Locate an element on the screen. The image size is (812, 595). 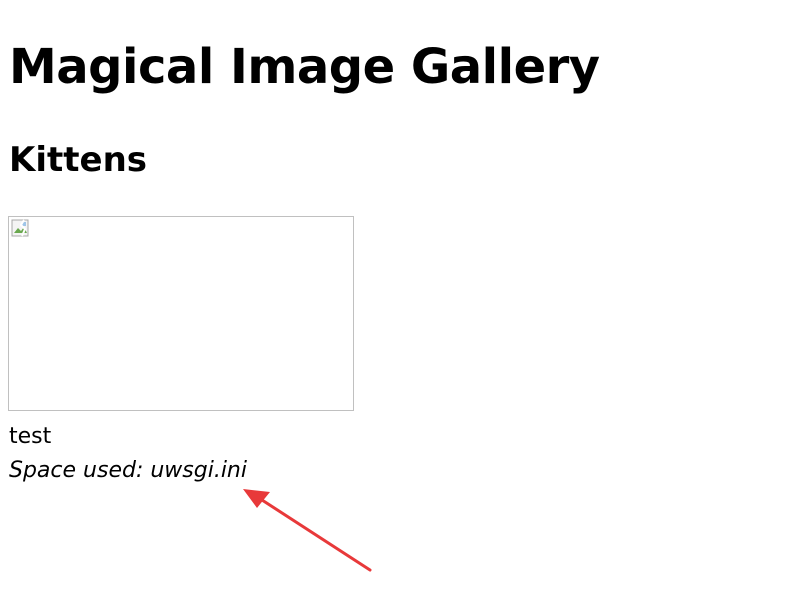
image-caption: test is located at coordinates (30, 436).